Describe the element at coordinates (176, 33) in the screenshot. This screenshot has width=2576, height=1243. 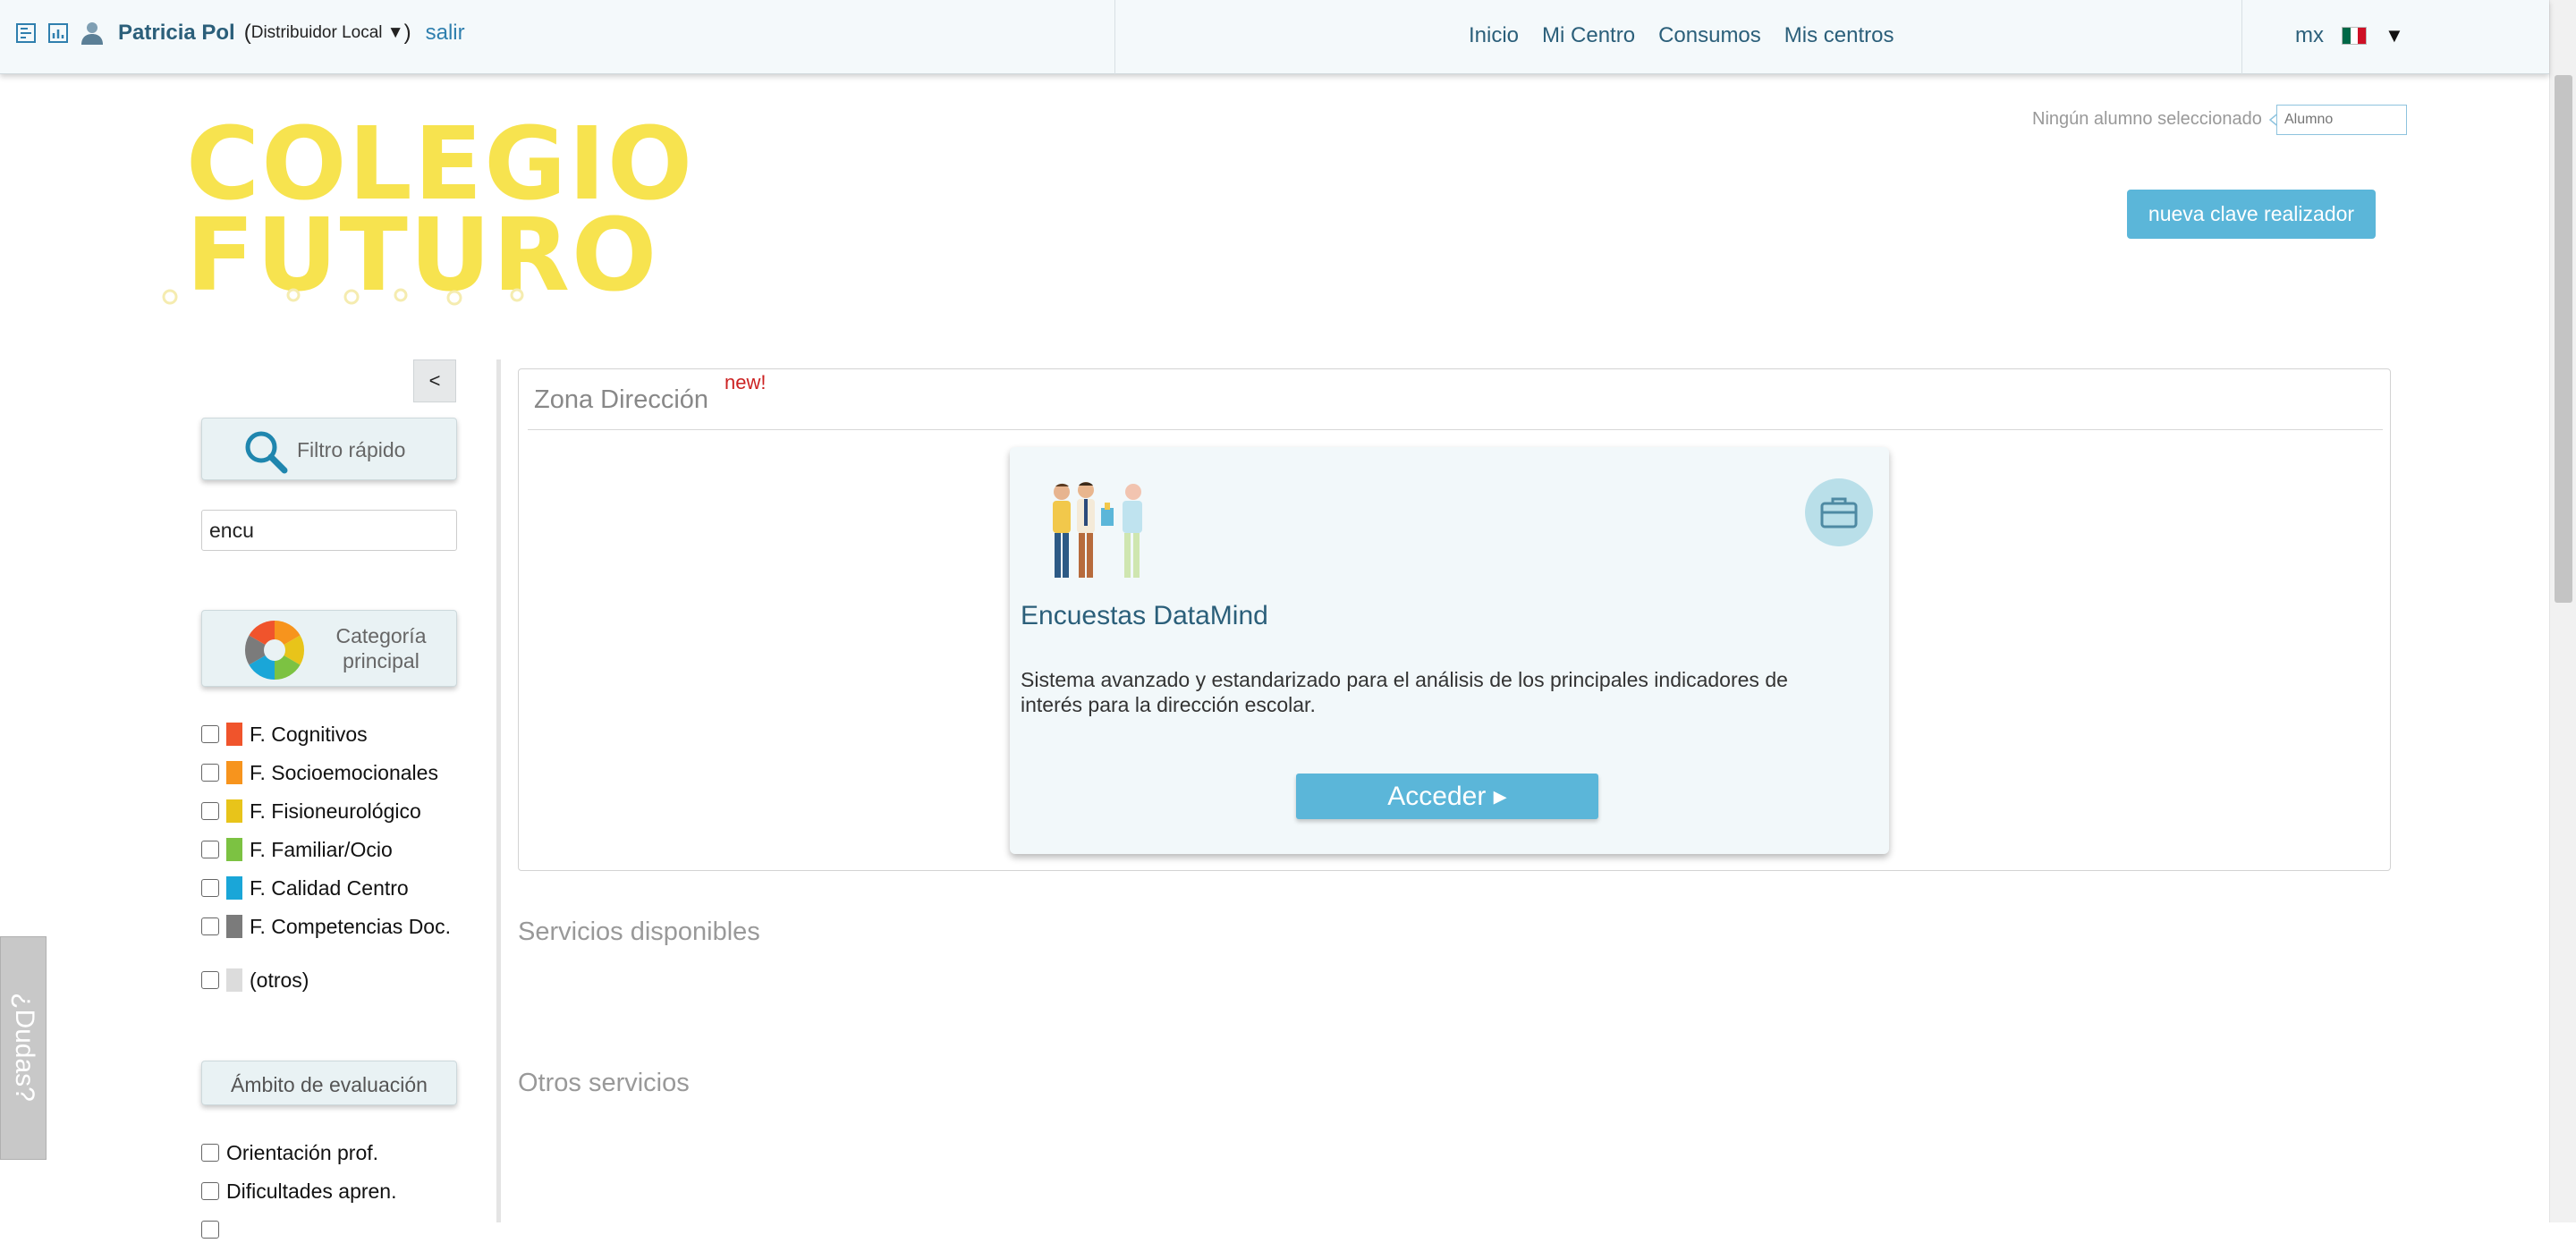
I see `user-name: Patricia Pol` at that location.